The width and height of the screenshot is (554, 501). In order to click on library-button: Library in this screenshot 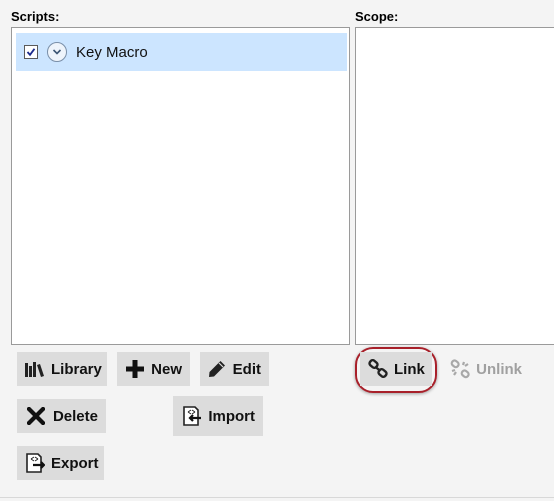, I will do `click(62, 369)`.